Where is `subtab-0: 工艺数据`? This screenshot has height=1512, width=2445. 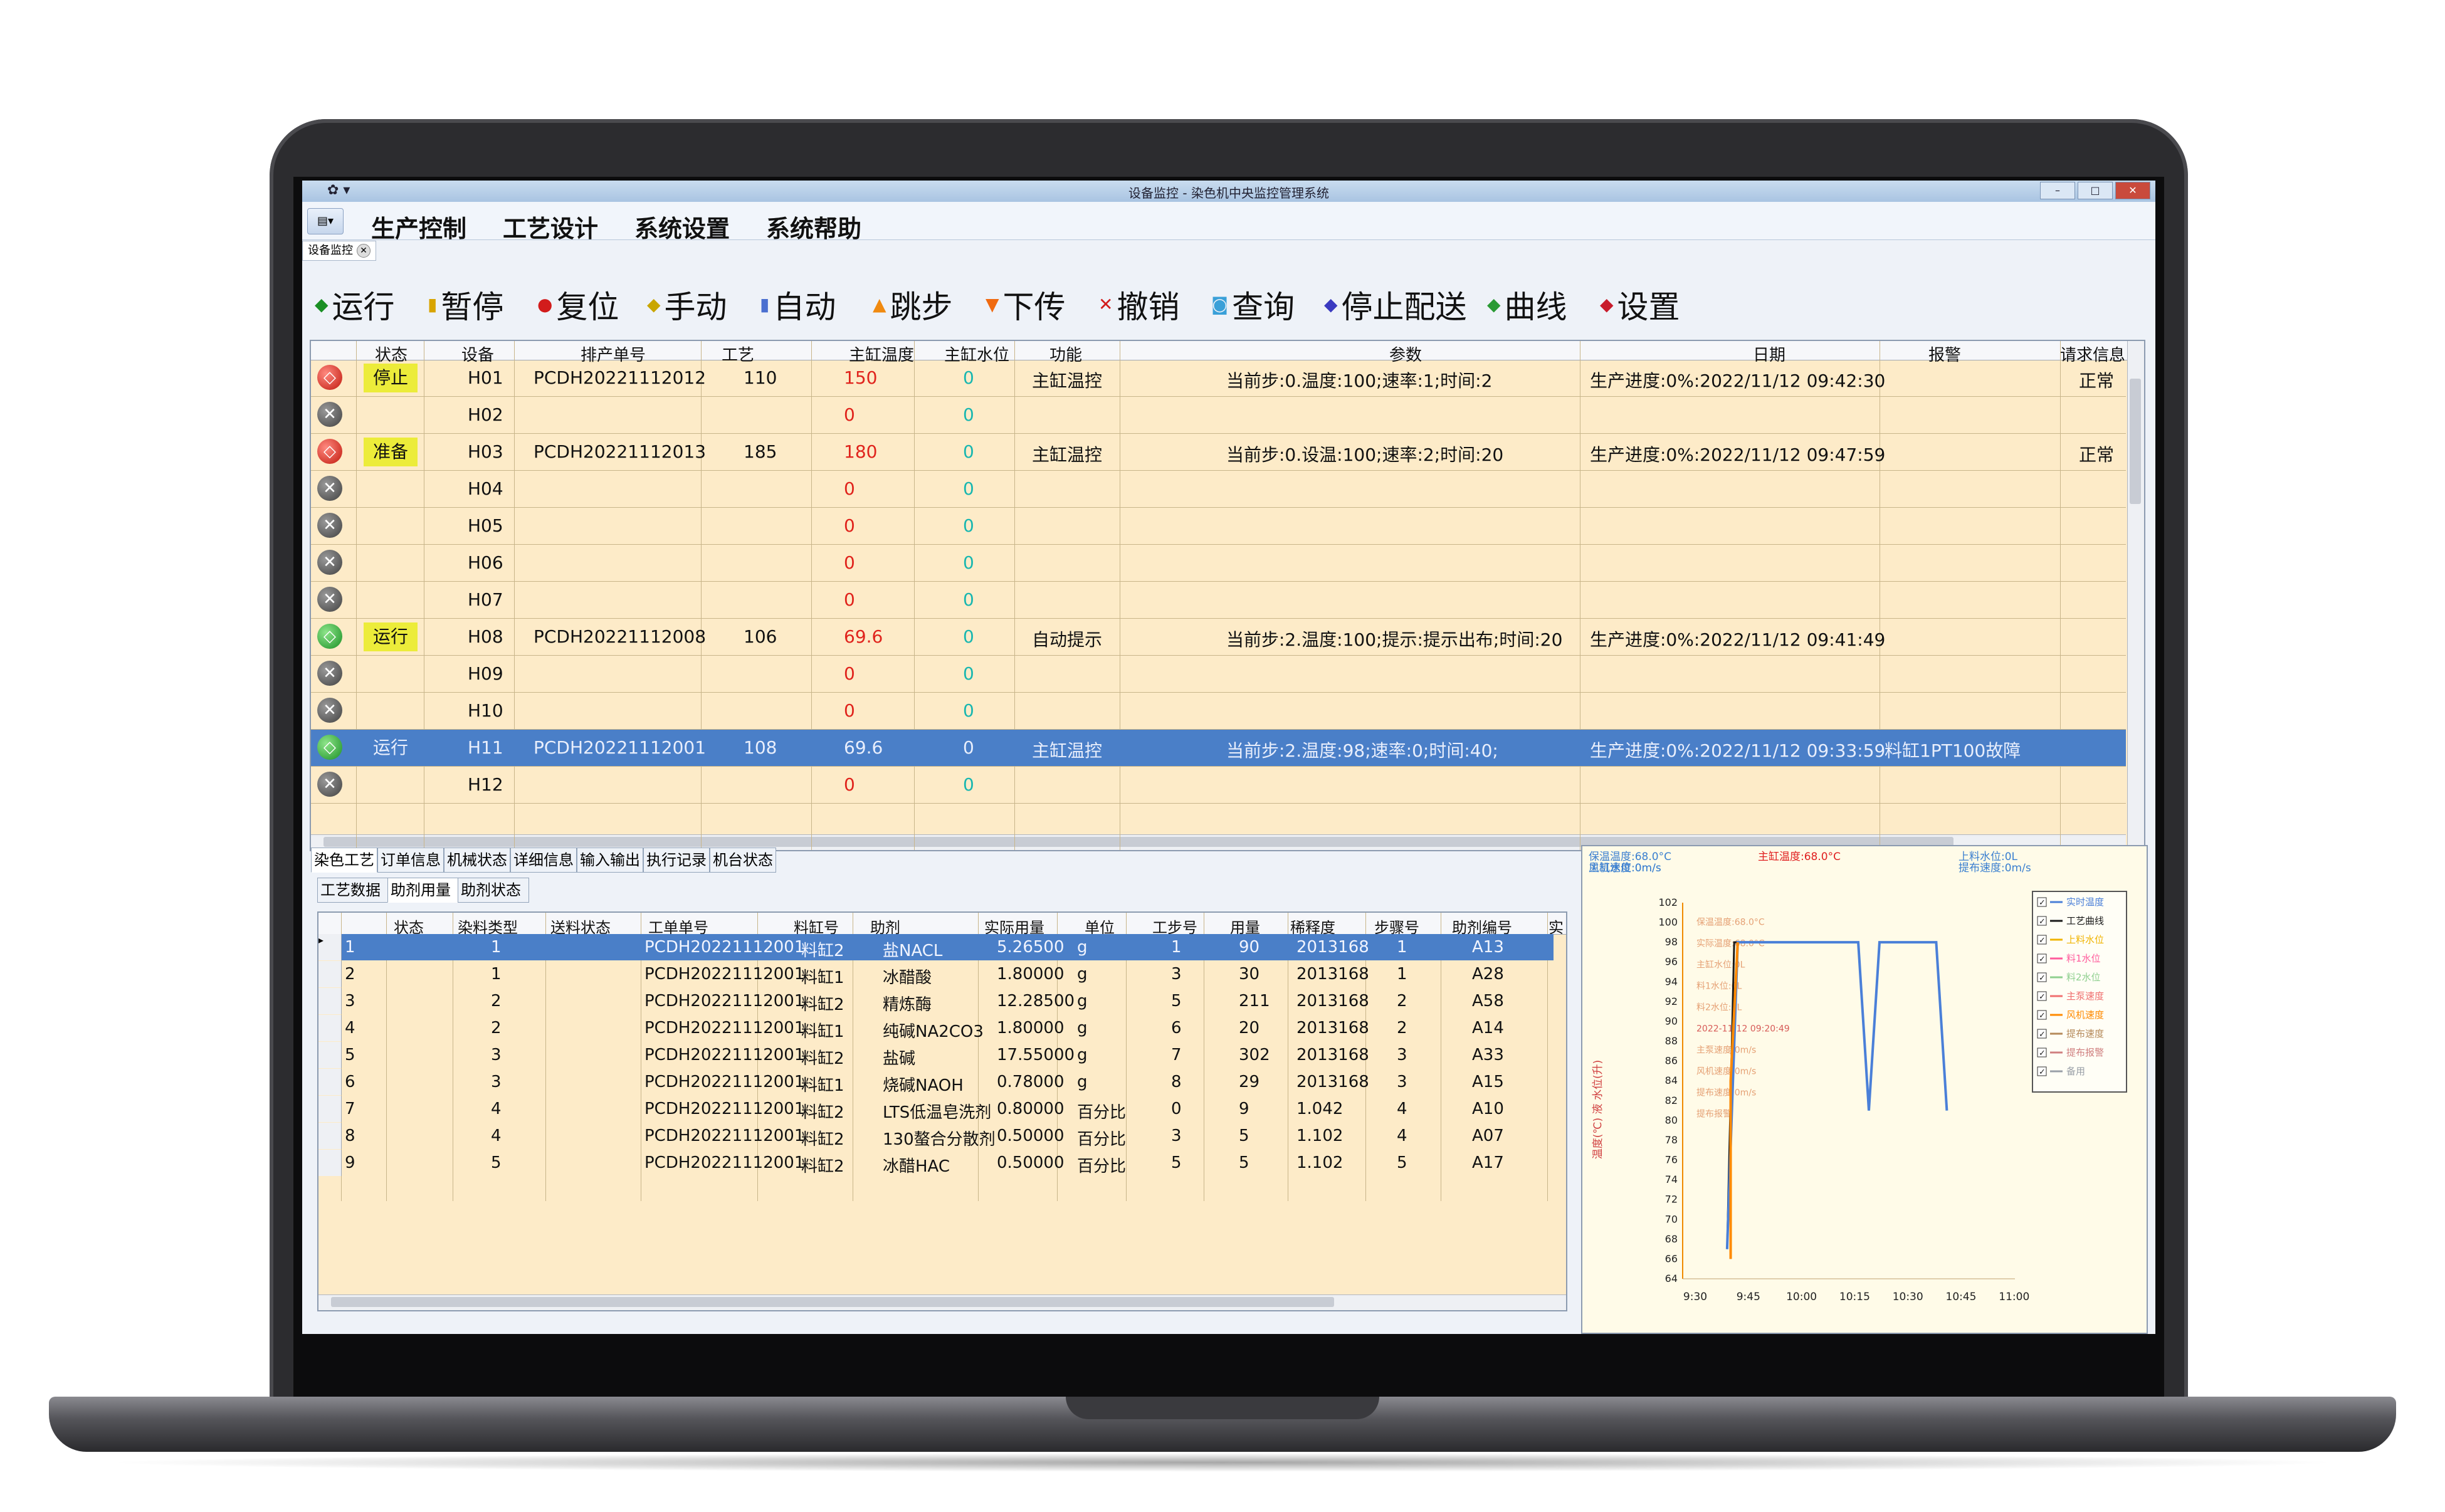 subtab-0: 工艺数据 is located at coordinates (353, 891).